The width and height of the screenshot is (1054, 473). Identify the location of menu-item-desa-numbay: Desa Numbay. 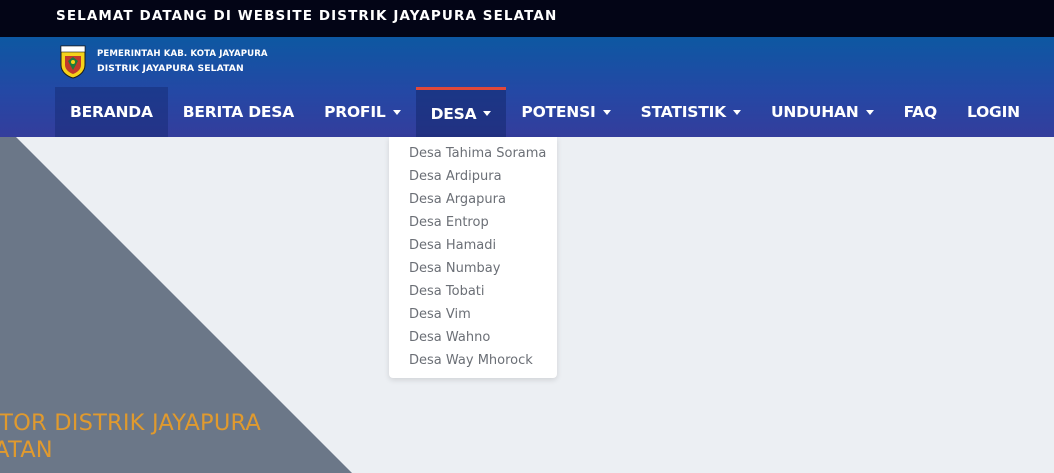
(473, 268).